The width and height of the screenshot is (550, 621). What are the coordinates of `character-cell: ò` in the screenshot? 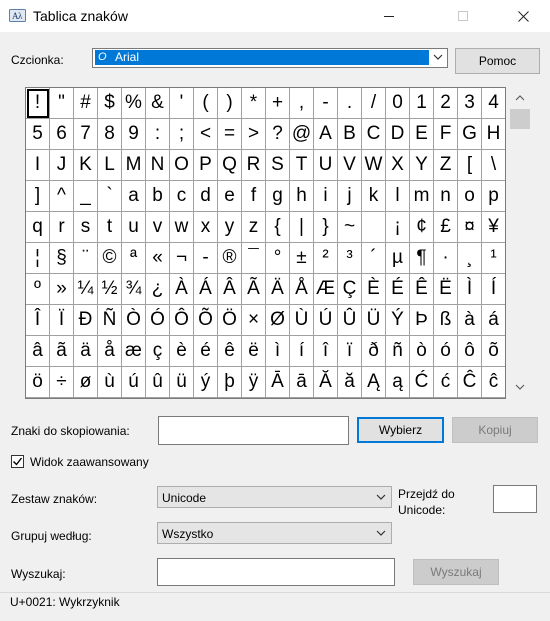 It's located at (422, 351).